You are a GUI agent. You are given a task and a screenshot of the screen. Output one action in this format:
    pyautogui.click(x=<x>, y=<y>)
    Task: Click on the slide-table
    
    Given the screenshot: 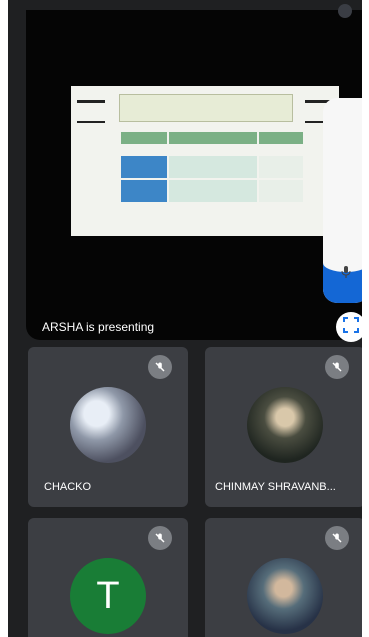 What is the action you would take?
    pyautogui.click(x=212, y=170)
    